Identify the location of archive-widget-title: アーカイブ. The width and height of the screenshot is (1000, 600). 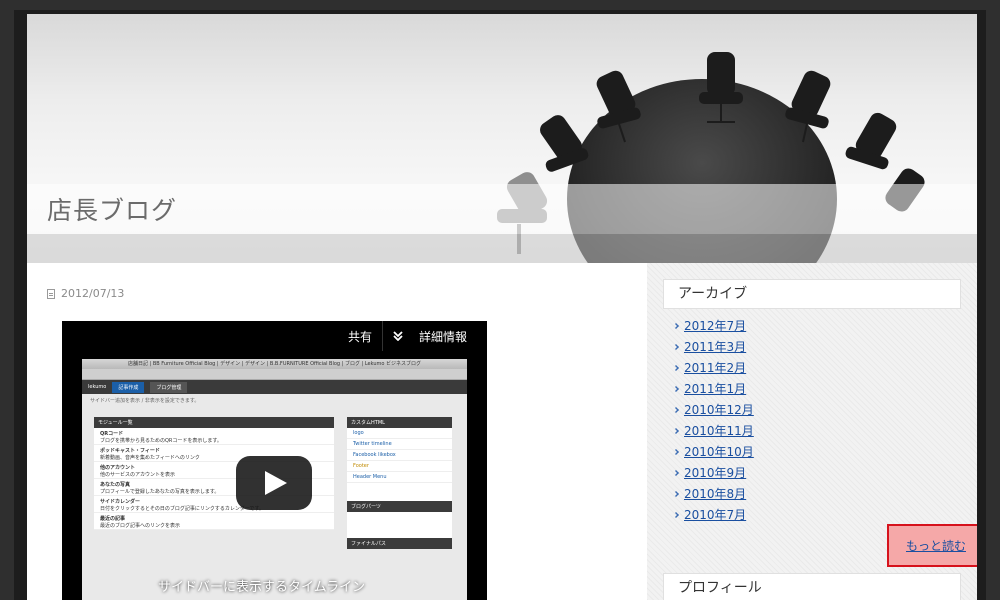
(812, 294).